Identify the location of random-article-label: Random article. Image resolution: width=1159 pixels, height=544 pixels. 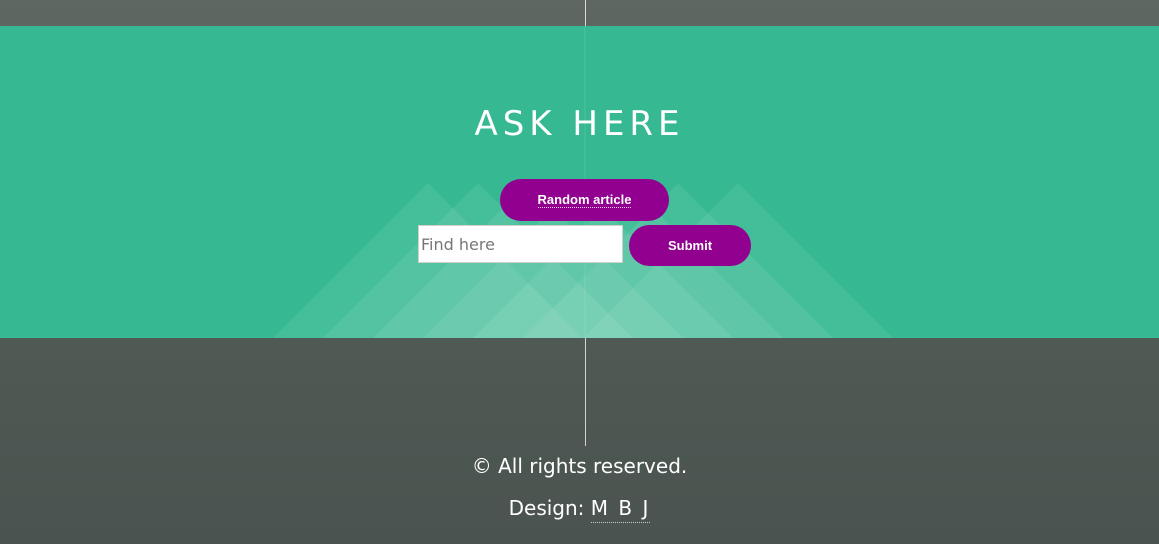
(584, 200).